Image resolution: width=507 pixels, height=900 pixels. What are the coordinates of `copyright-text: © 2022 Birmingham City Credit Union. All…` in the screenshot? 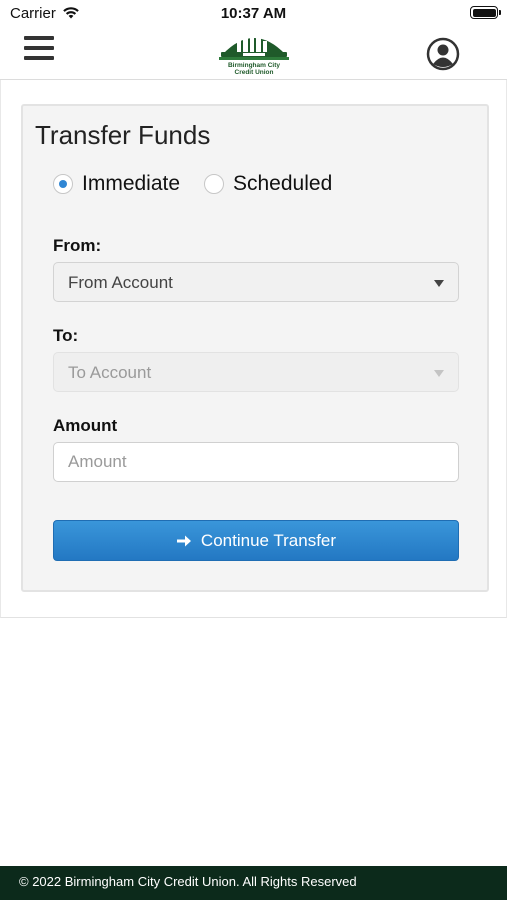 It's located at (188, 881).